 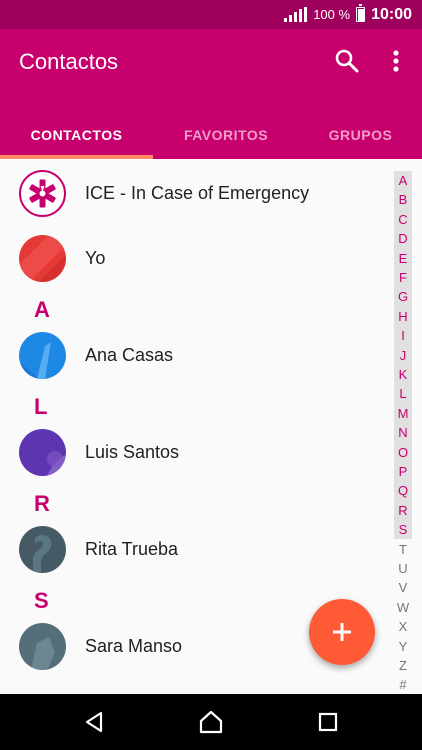 I want to click on search-icon, so click(x=347, y=61).